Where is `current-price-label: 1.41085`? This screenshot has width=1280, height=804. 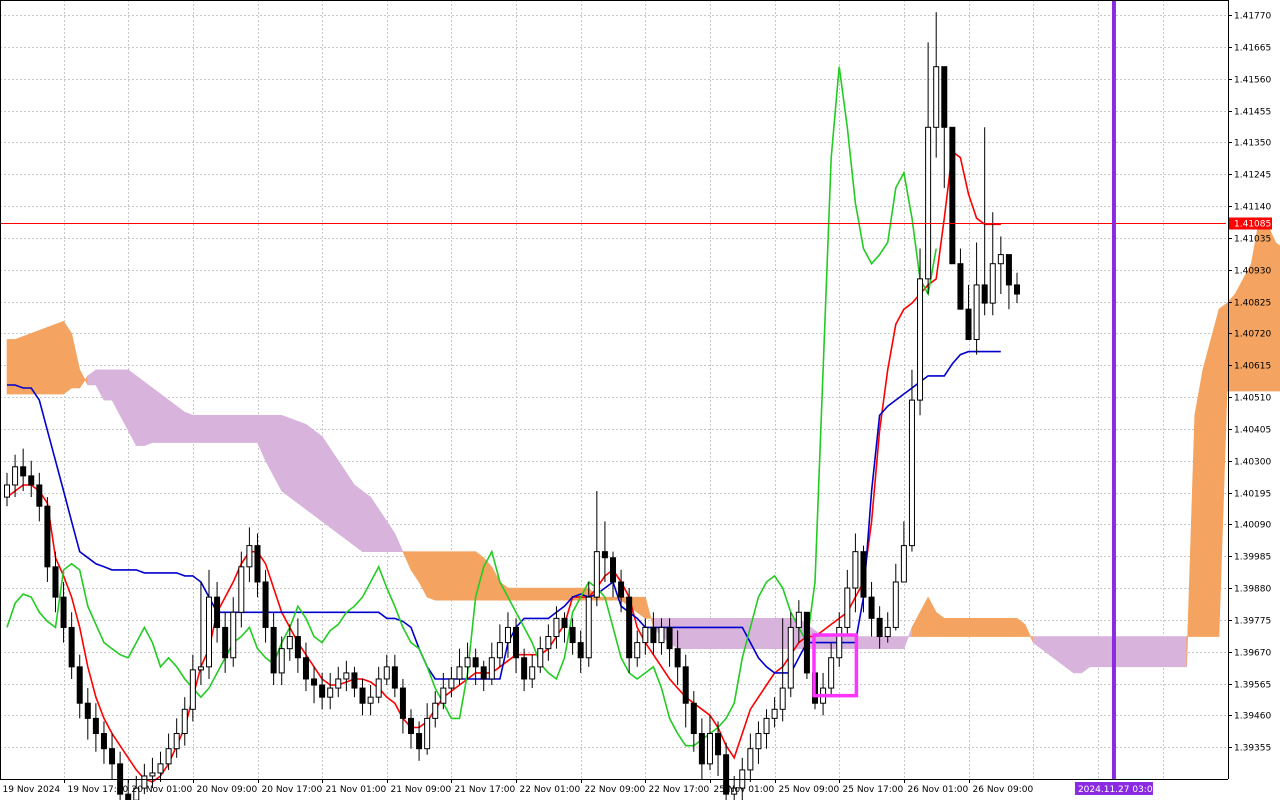 current-price-label: 1.41085 is located at coordinates (1252, 225).